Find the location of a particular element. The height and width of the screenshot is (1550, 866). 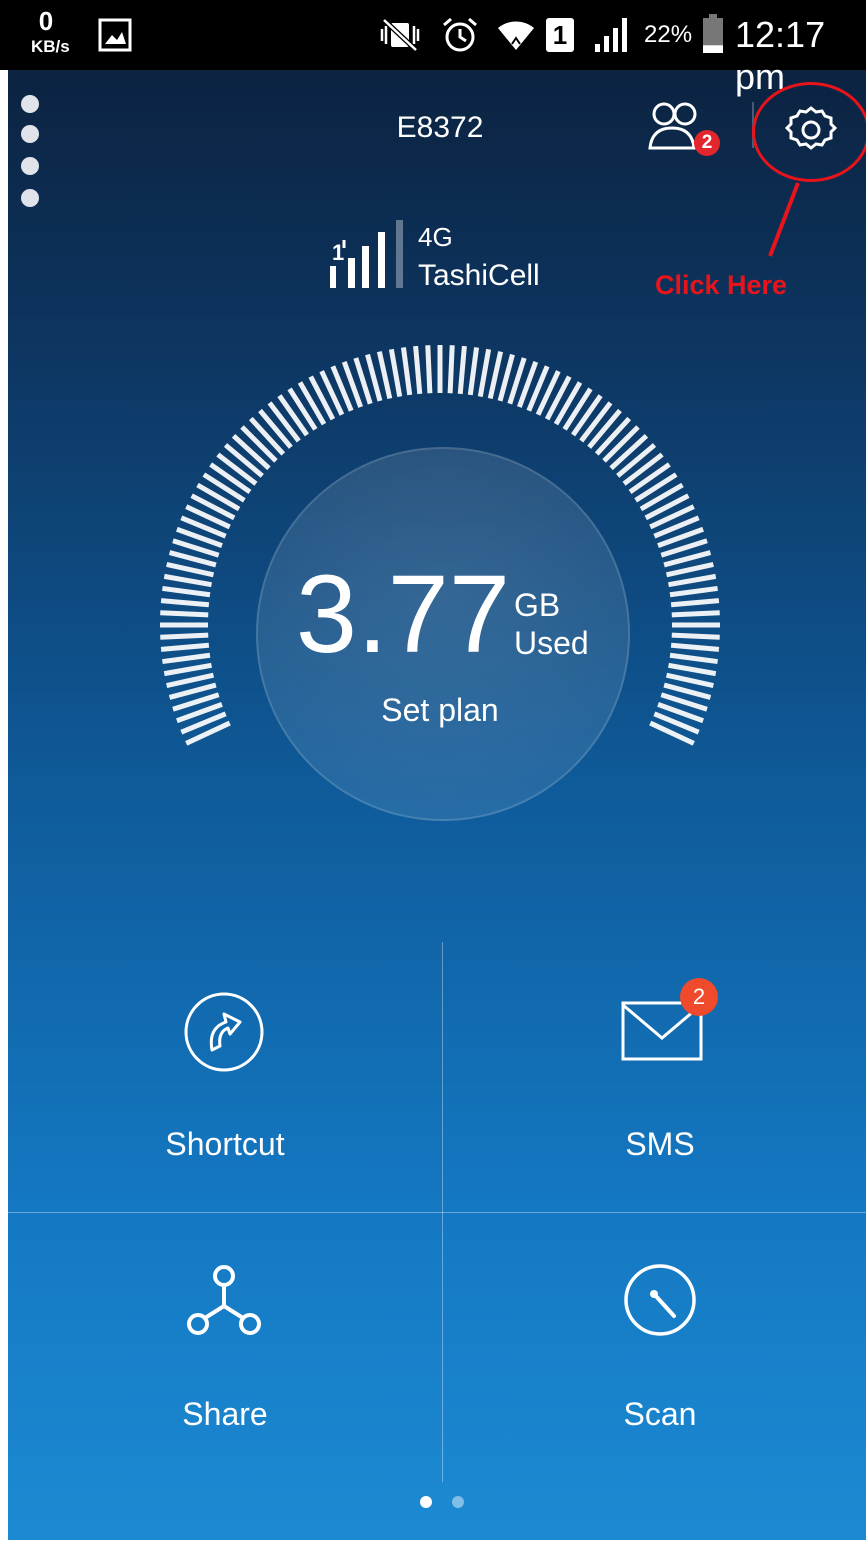

status-bar: 0 KB/s 1 22% 12:17 pm is located at coordinates (433, 48).